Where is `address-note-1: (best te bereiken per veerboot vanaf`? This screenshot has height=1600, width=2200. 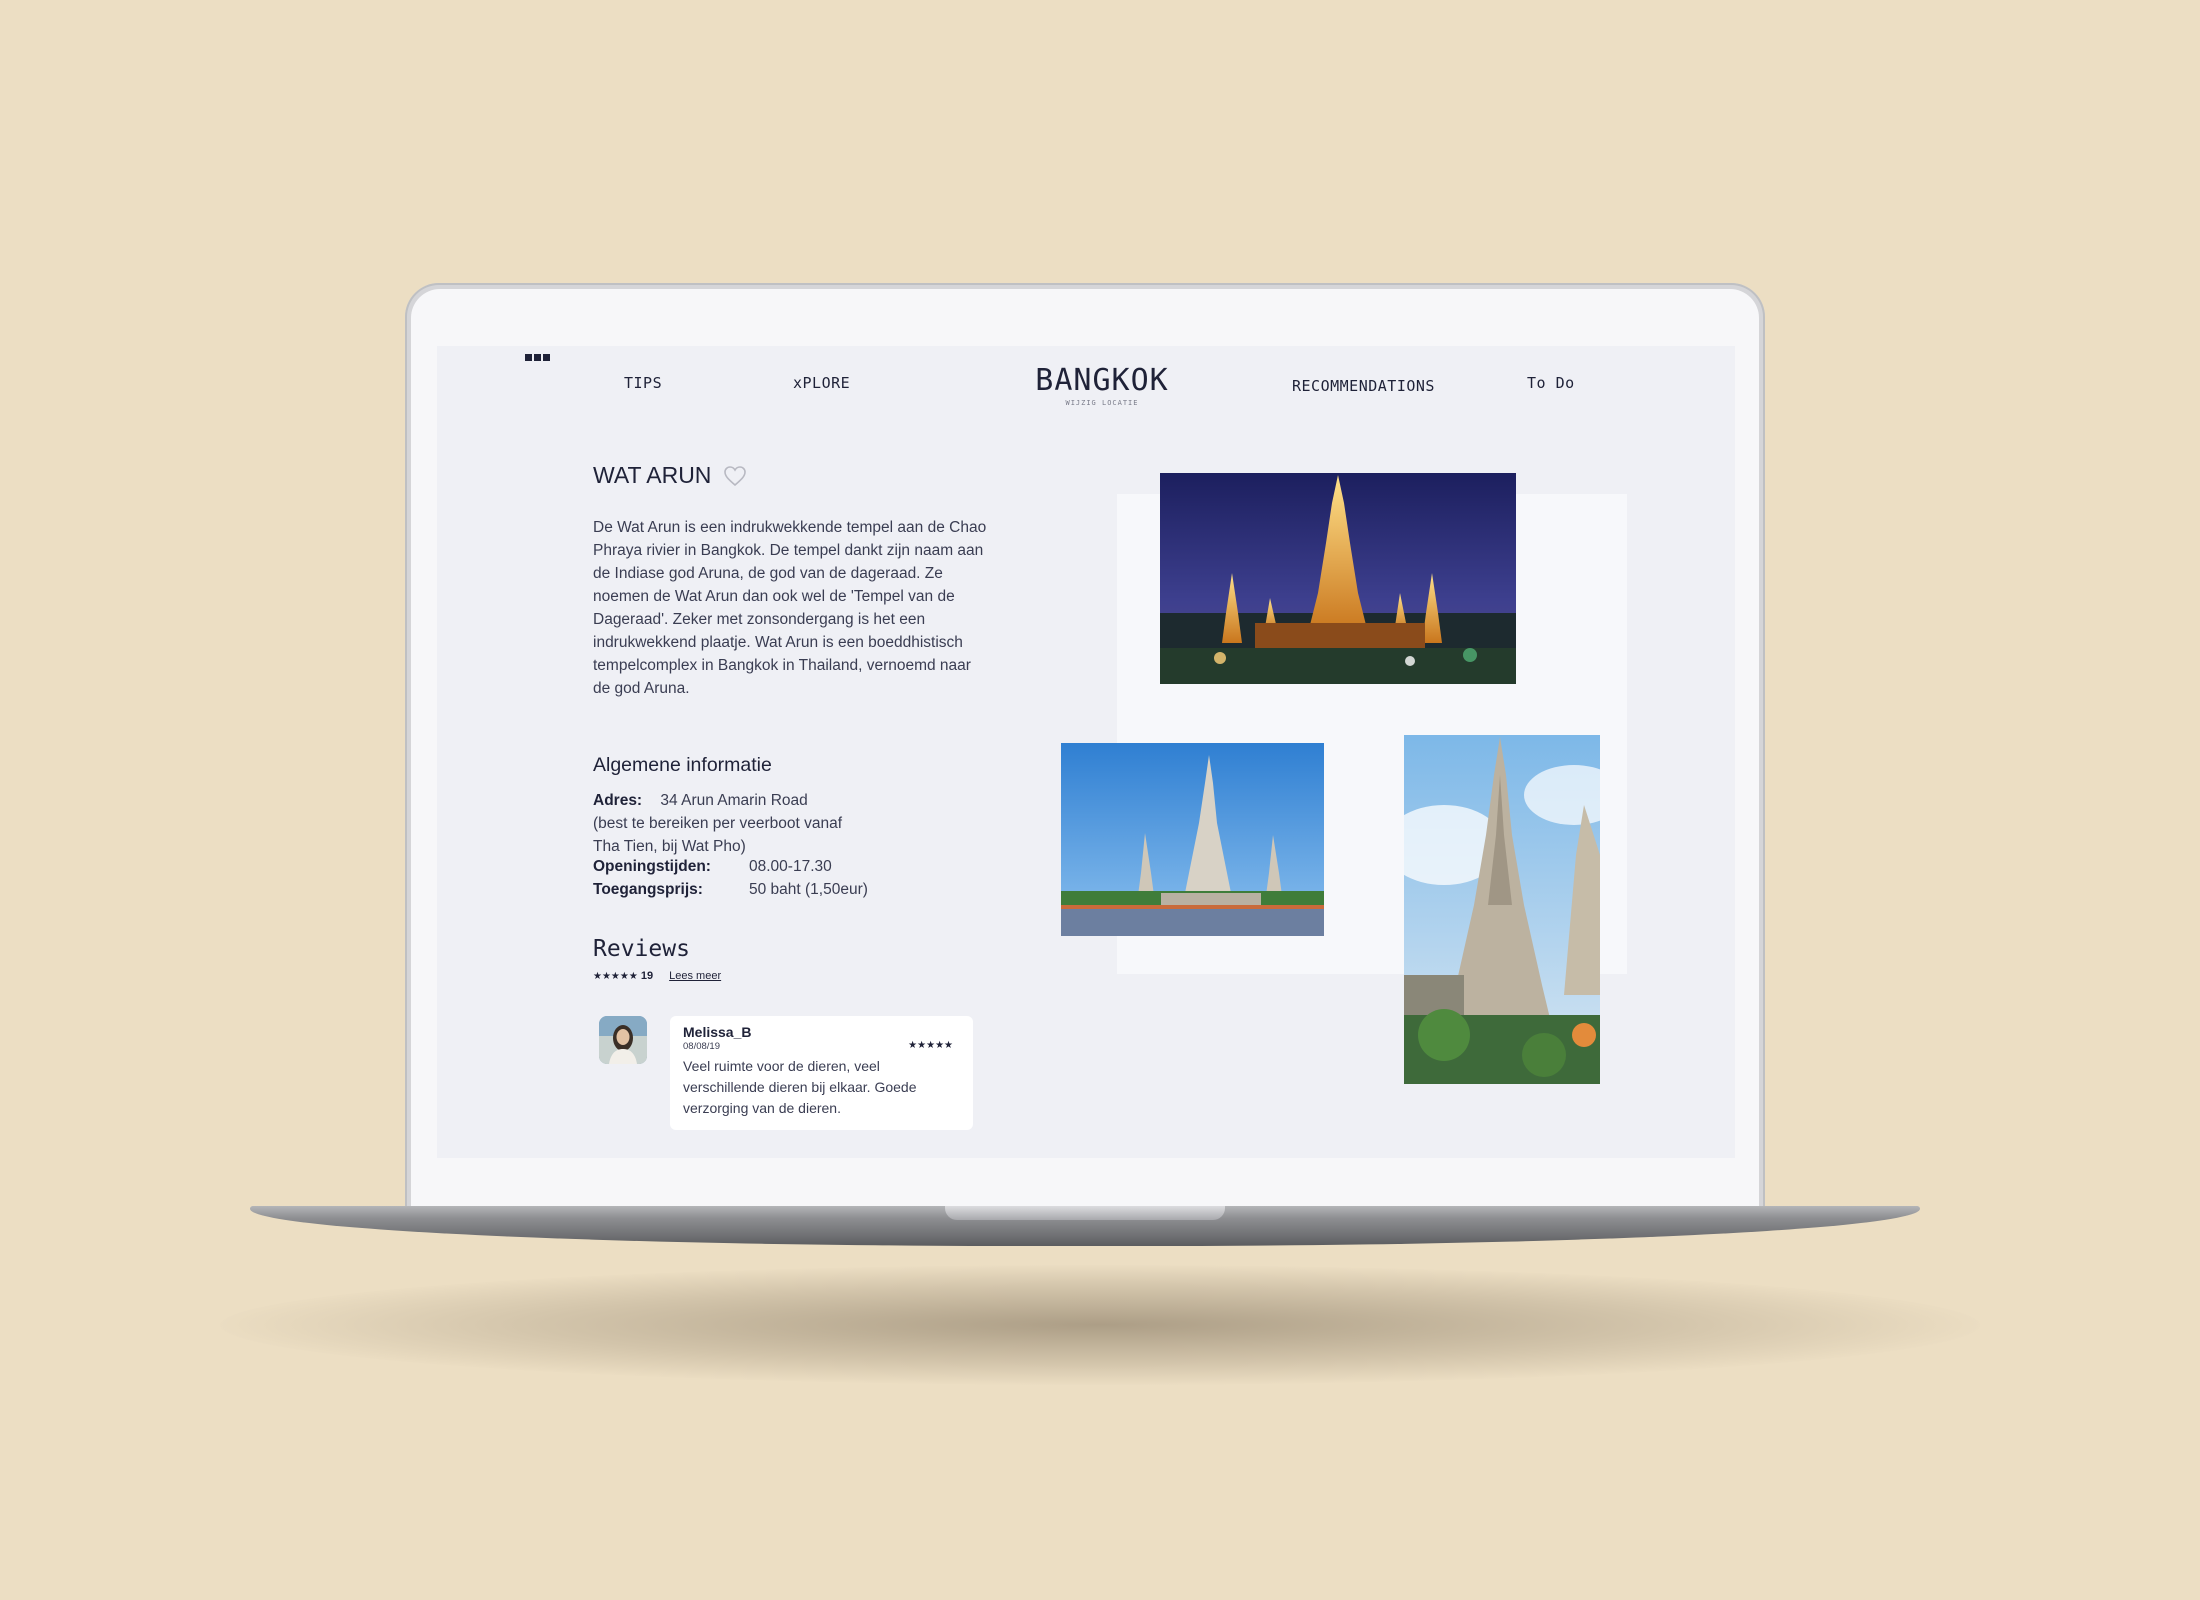
address-note-1: (best te bereiken per veerboot vanaf is located at coordinates (718, 823).